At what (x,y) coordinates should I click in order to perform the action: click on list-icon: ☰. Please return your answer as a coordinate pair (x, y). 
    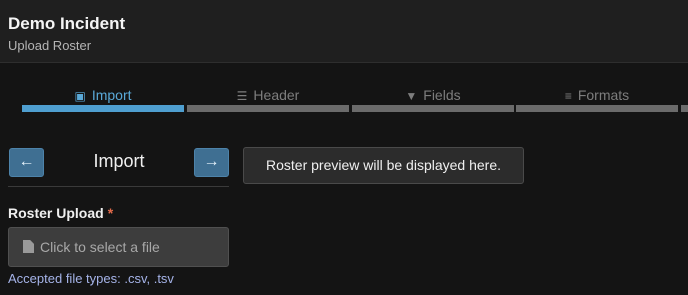
    Looking at the image, I should click on (242, 96).